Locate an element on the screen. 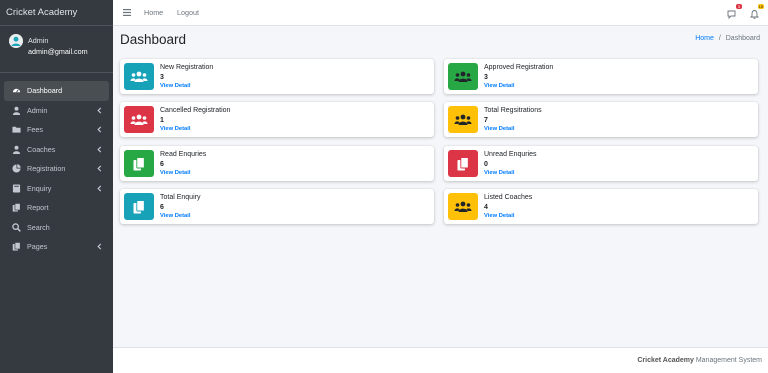  info-box-title: New Registration is located at coordinates (187, 67).